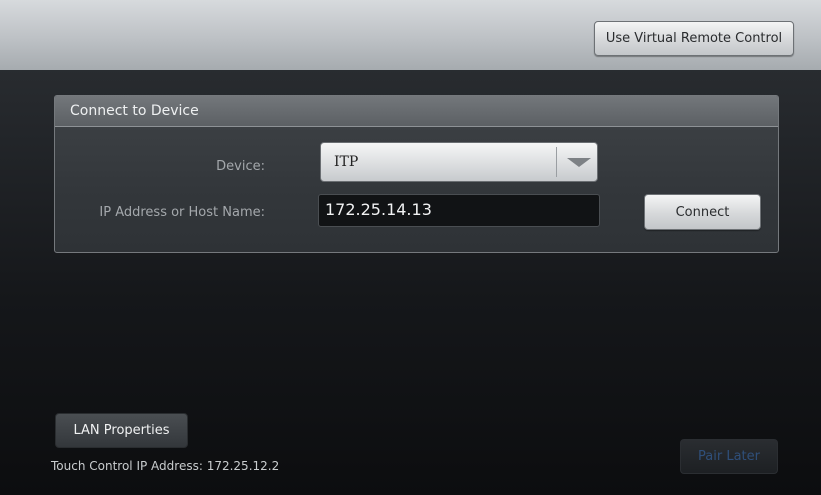 This screenshot has height=495, width=821. I want to click on touch-control-ip-status: Touch Control IP Address: 172.25.12.2, so click(165, 466).